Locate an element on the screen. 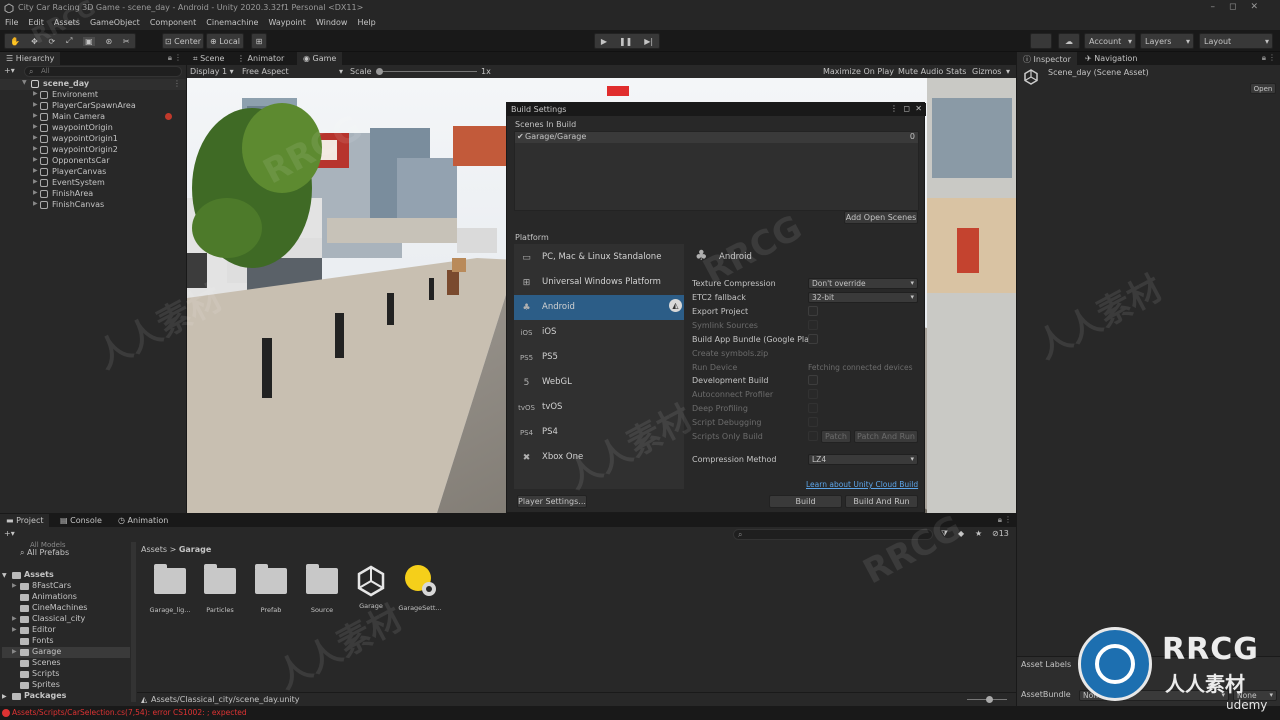  tab-project: ▬ Project is located at coordinates (25, 520).